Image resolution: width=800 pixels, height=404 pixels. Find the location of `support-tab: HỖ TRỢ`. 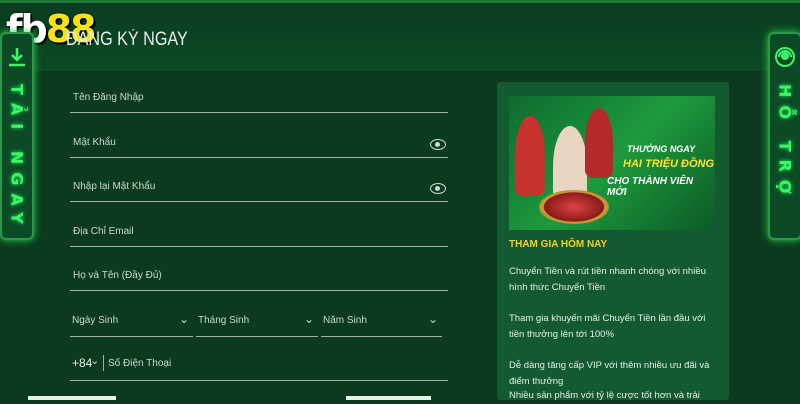

support-tab: HỖ TRỢ is located at coordinates (784, 136).